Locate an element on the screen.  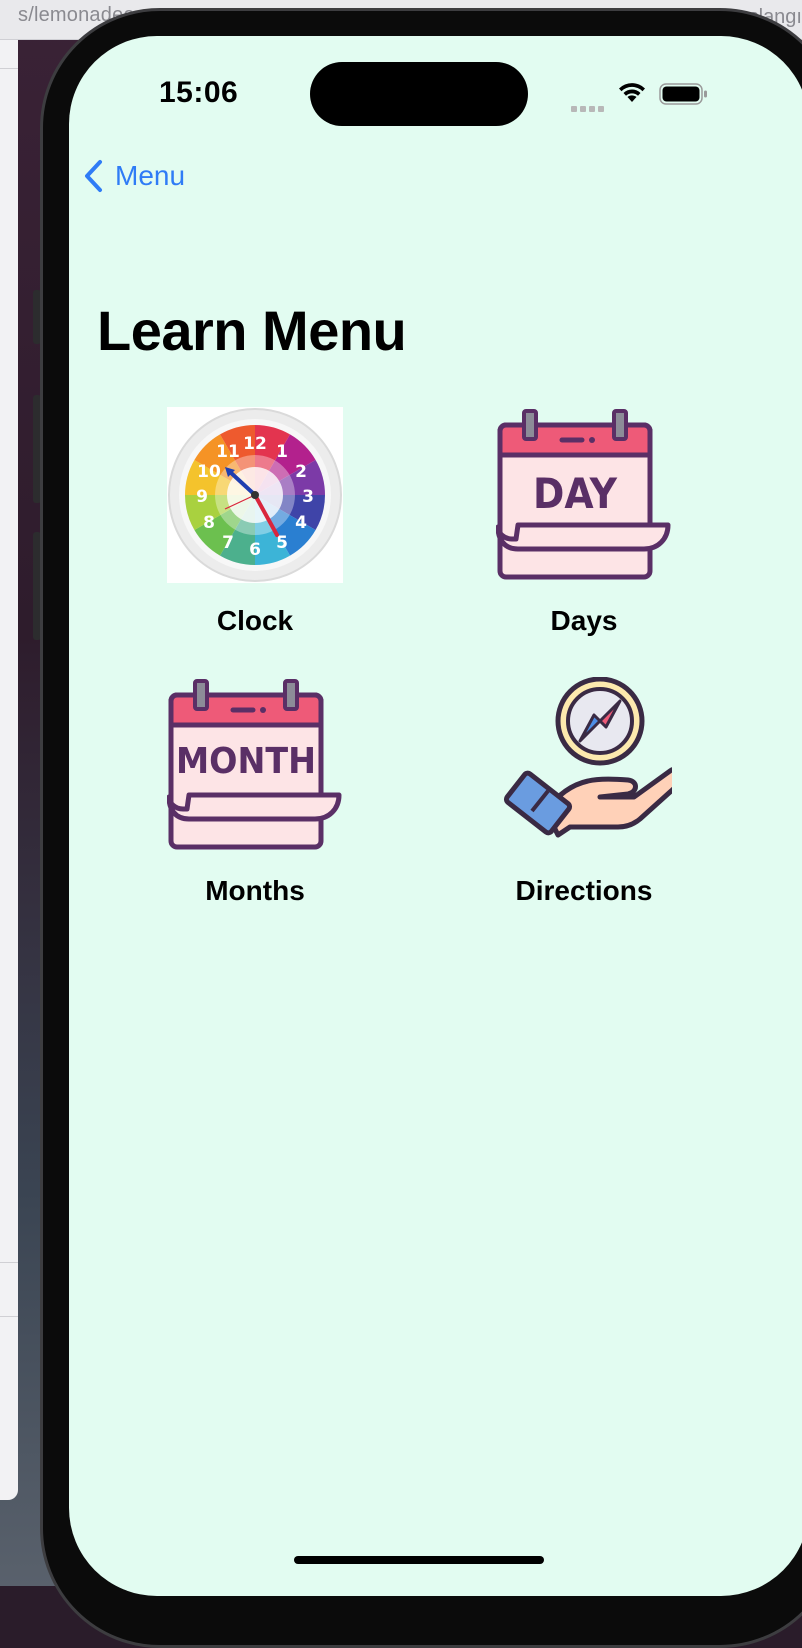
clock-number: 1 is located at coordinates (282, 452).